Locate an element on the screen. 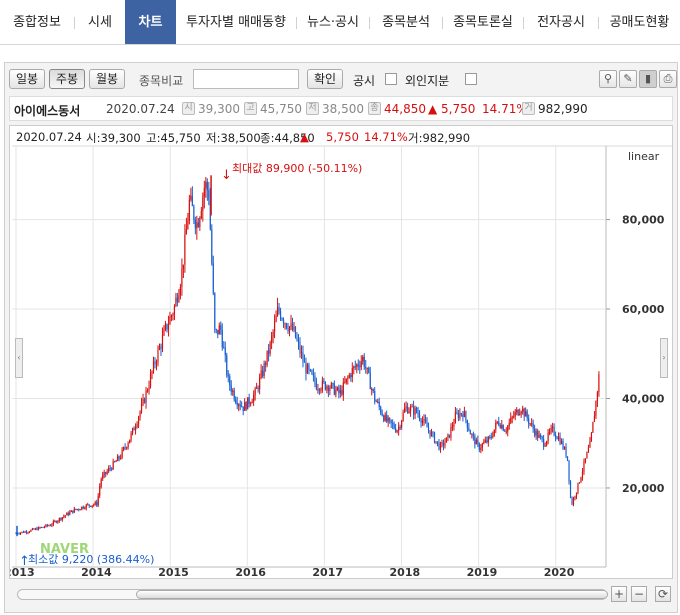 This screenshot has width=680, height=615. y-tick-label: 40,000 is located at coordinates (643, 398).